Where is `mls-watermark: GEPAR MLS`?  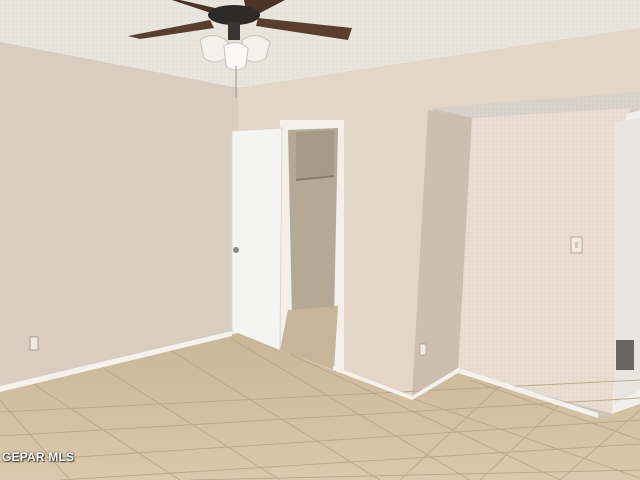 mls-watermark: GEPAR MLS is located at coordinates (38, 457).